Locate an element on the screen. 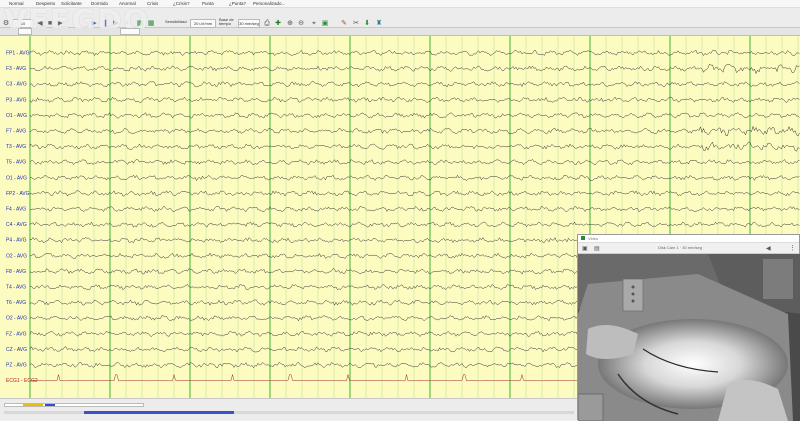 This screenshot has height=421, width=800. channel-label: PZ - AVG is located at coordinates (16, 366).